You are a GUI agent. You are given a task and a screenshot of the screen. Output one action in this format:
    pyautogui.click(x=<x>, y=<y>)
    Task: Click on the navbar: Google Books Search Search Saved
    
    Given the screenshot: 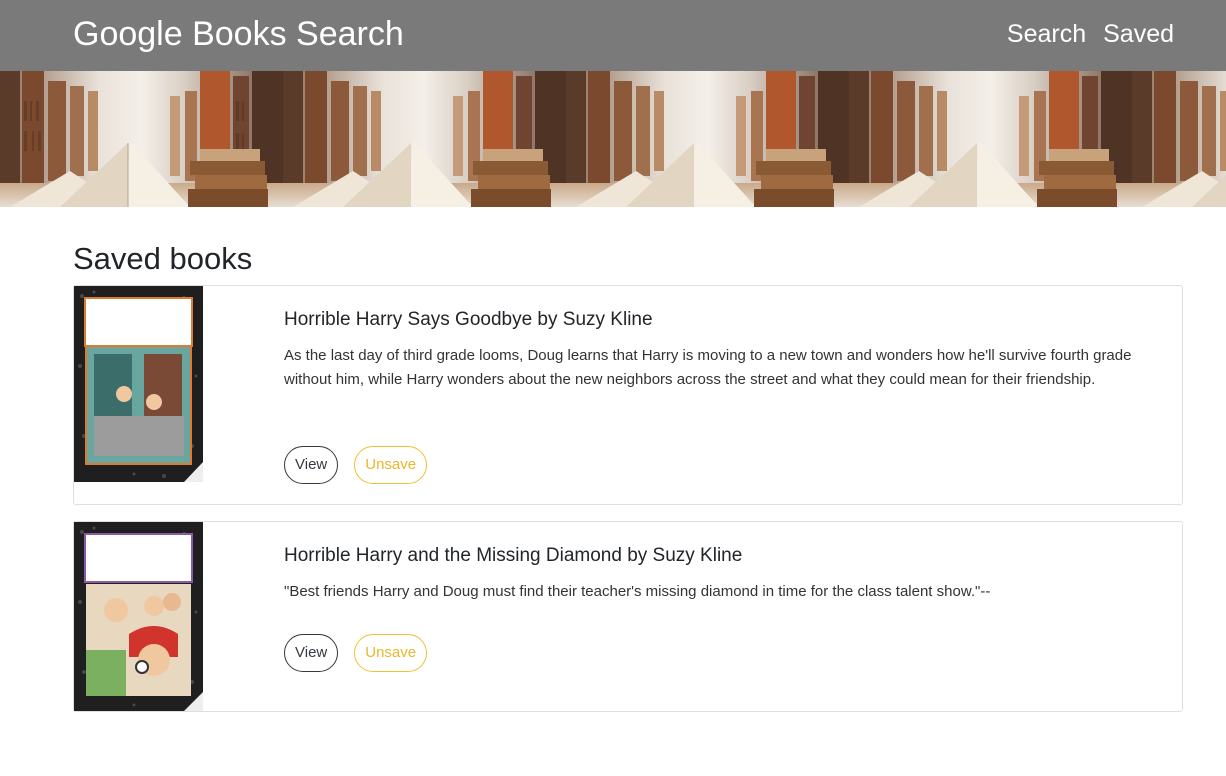 What is the action you would take?
    pyautogui.click(x=613, y=35)
    